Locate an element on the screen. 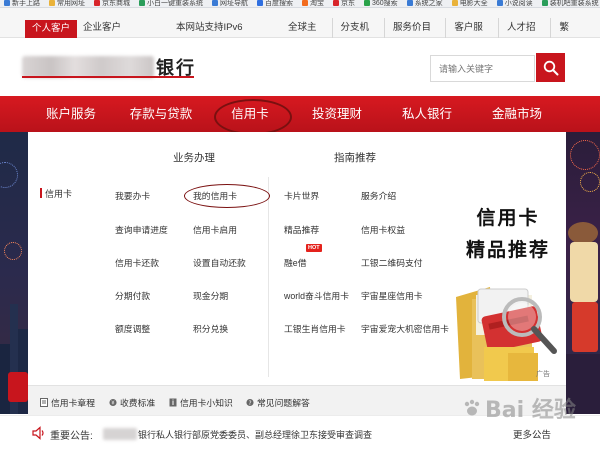 This screenshot has height=450, width=600. nav-credit-card: 信用卡 is located at coordinates (250, 114).